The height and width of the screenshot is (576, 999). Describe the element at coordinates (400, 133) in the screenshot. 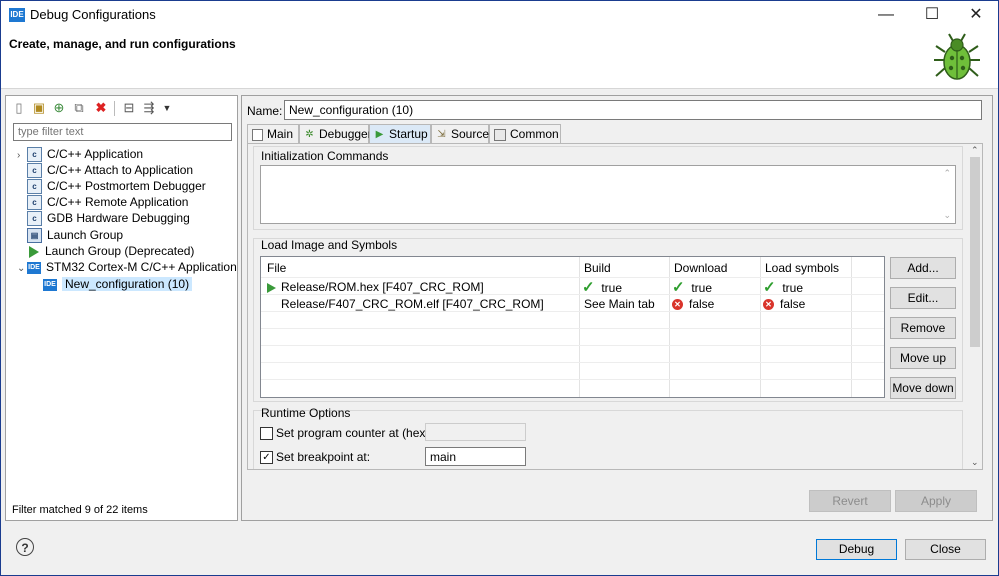

I see `tab-startup: ▶ Startup` at that location.